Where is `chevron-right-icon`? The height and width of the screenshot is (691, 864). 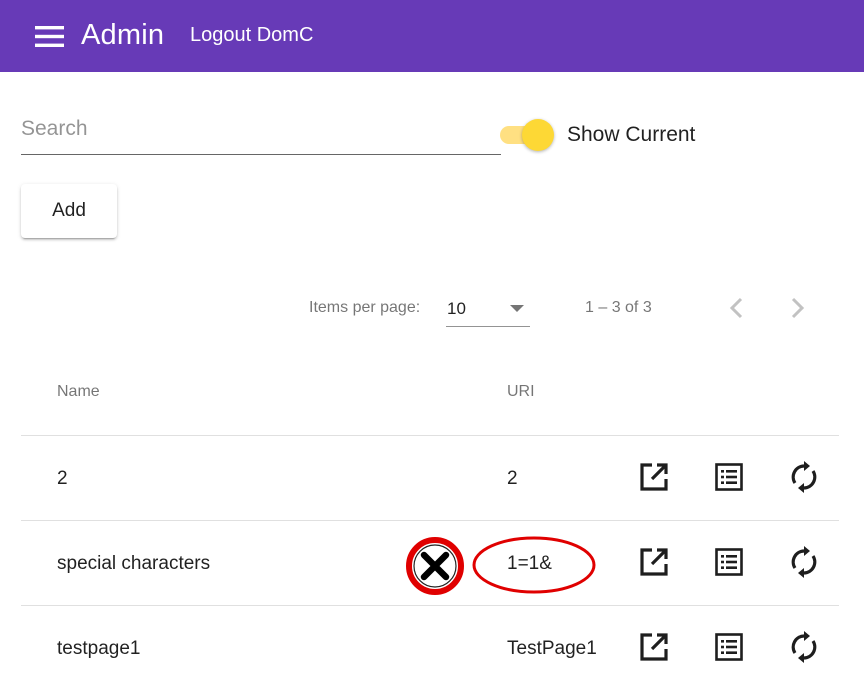 chevron-right-icon is located at coordinates (797, 310).